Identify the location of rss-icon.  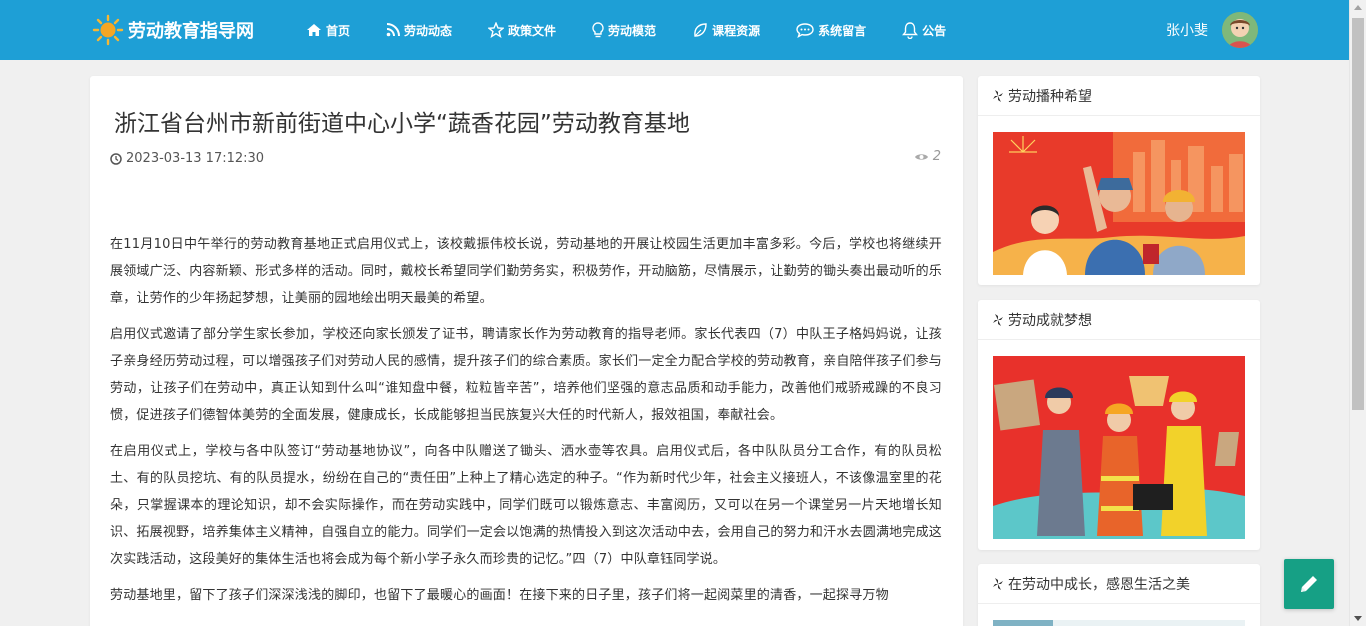
(393, 30).